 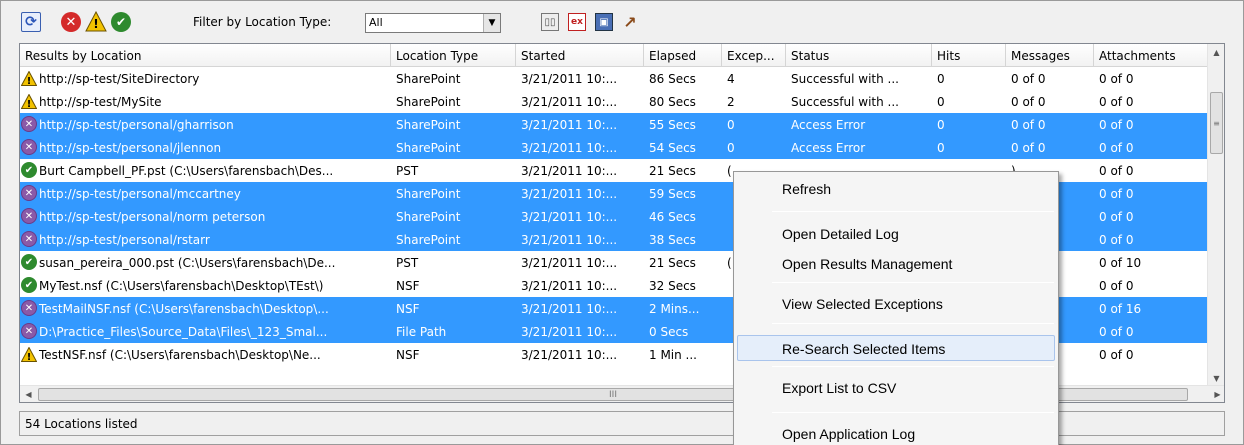 I want to click on table-cell: 4, so click(x=731, y=79).